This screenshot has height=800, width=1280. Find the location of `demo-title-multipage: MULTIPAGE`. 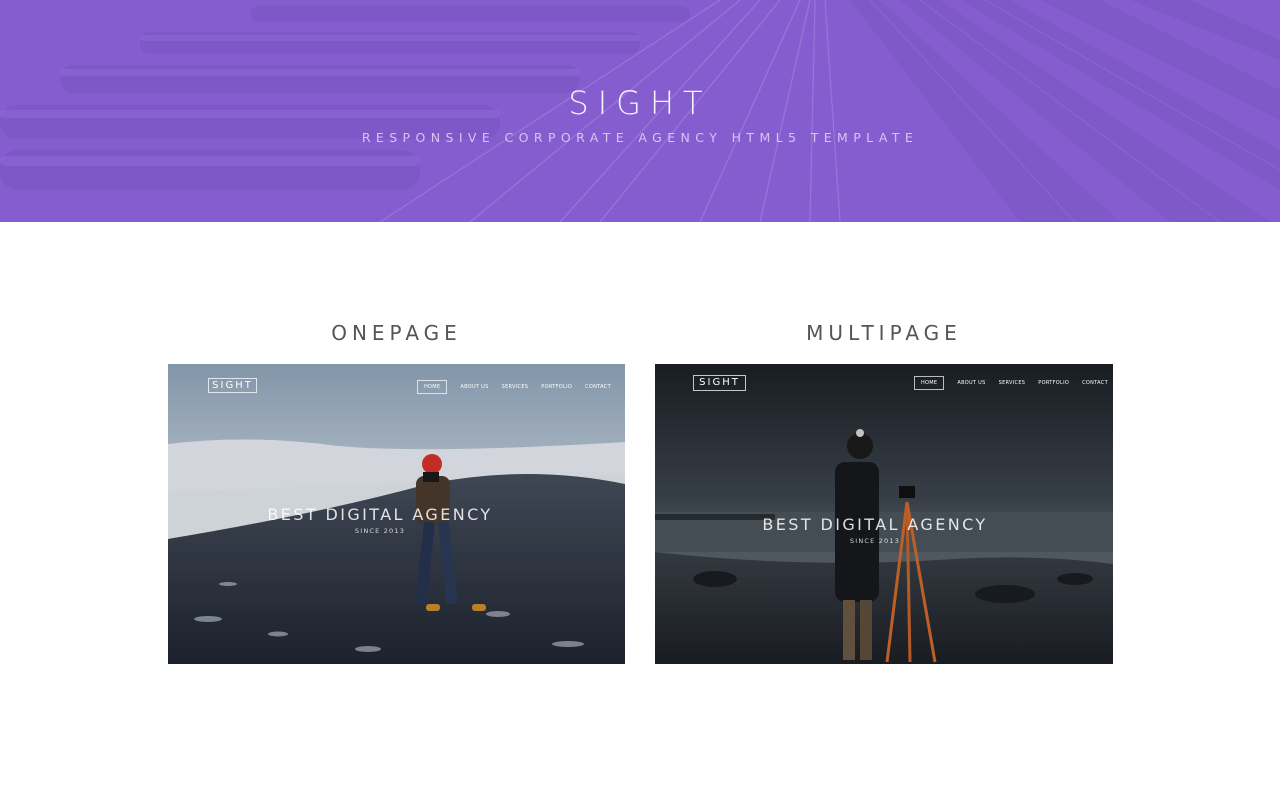

demo-title-multipage: MULTIPAGE is located at coordinates (884, 333).